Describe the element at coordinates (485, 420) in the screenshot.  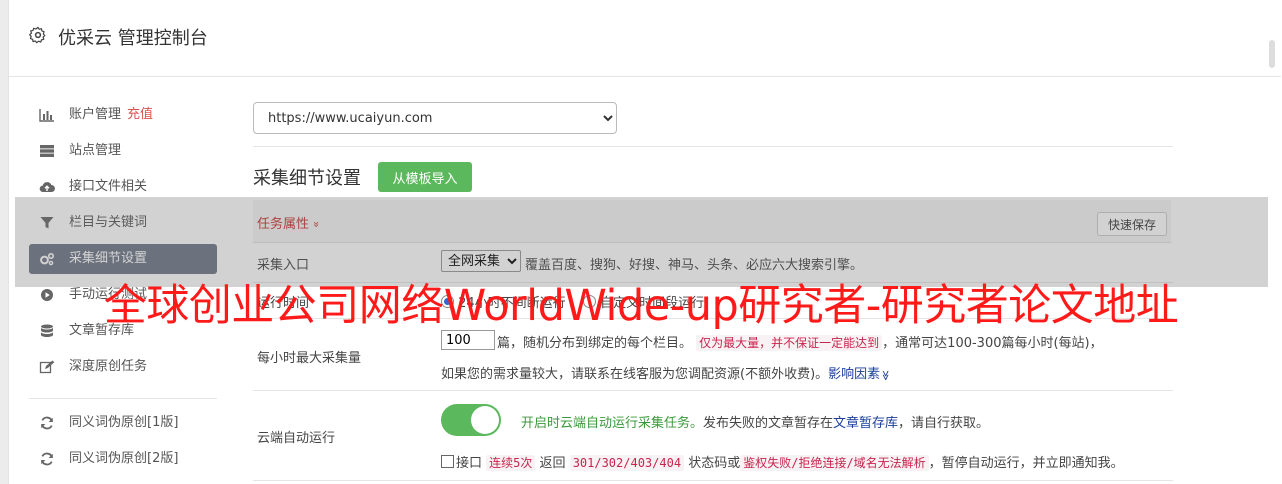
I see `toggle-knob` at that location.